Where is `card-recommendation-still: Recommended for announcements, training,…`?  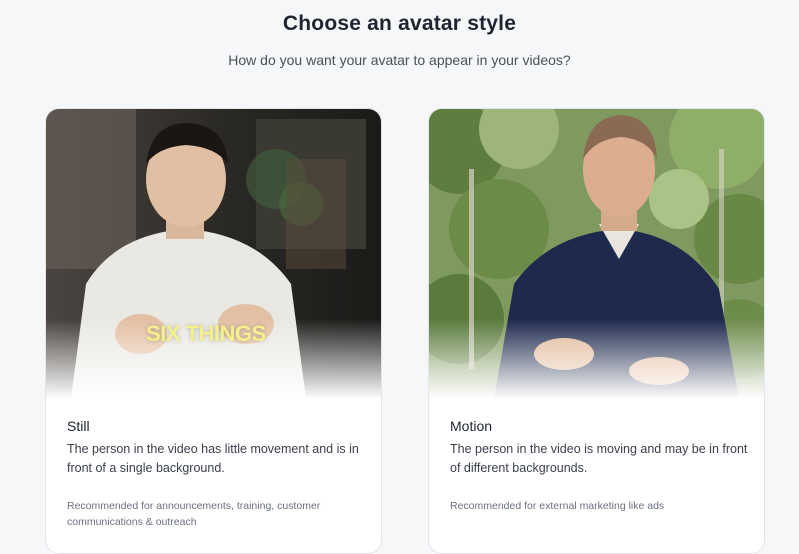 card-recommendation-still: Recommended for announcements, training,… is located at coordinates (194, 514).